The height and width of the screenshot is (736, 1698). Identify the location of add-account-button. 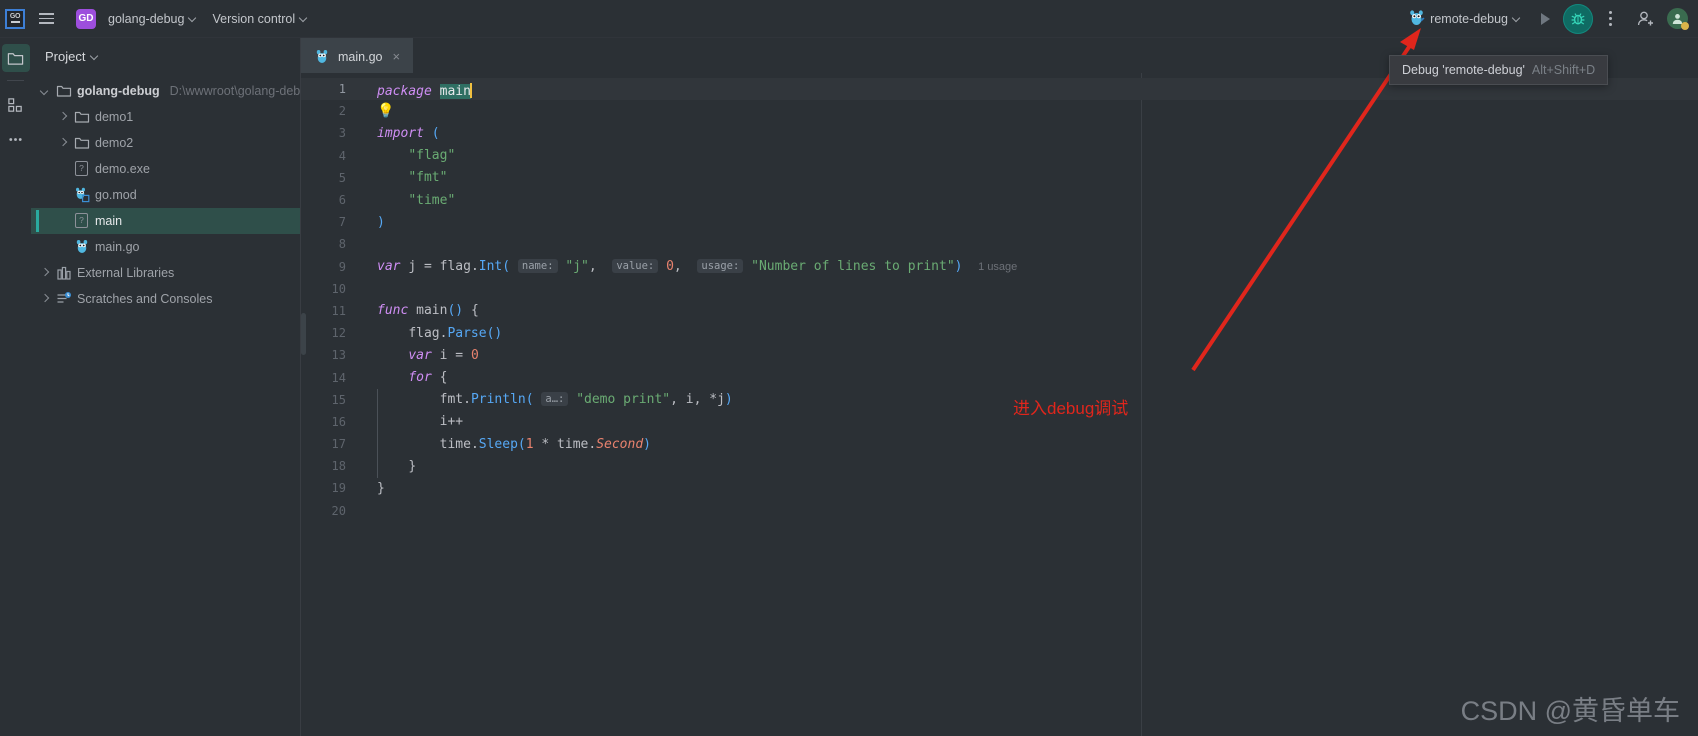
(1646, 19).